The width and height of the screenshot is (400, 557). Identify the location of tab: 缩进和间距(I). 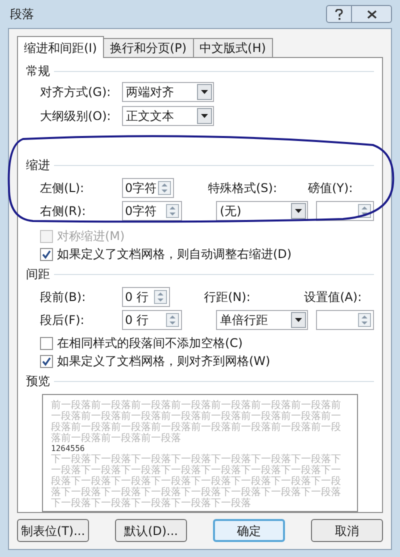
(60, 47).